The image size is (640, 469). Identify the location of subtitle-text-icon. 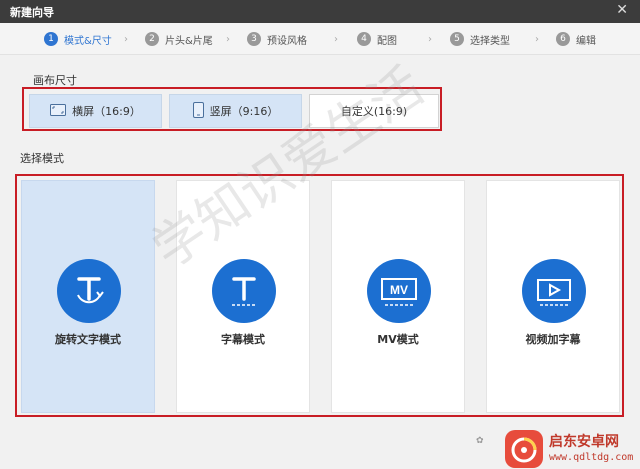
(244, 291).